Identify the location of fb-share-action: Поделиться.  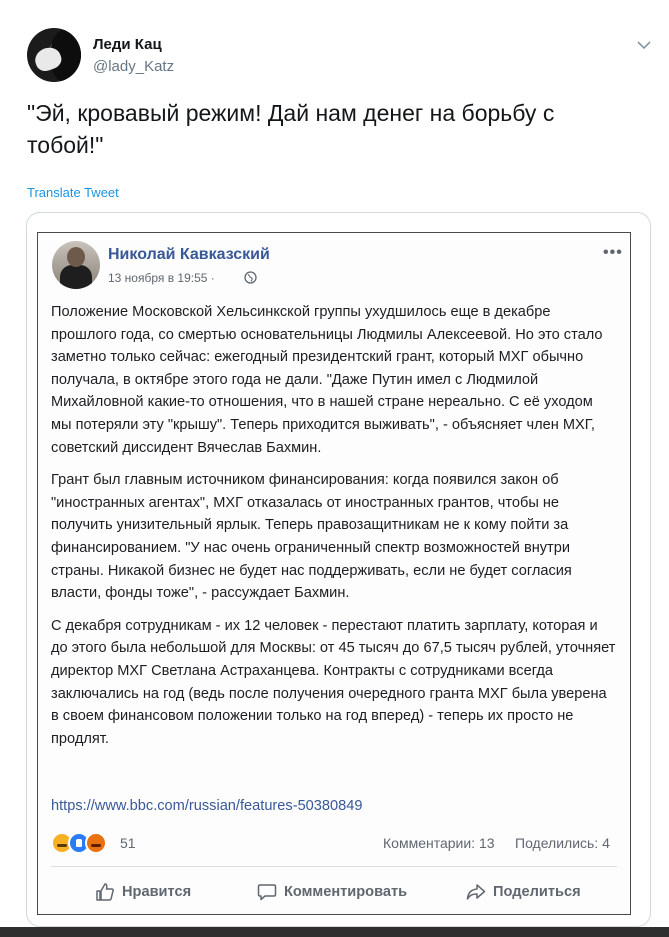
(523, 892).